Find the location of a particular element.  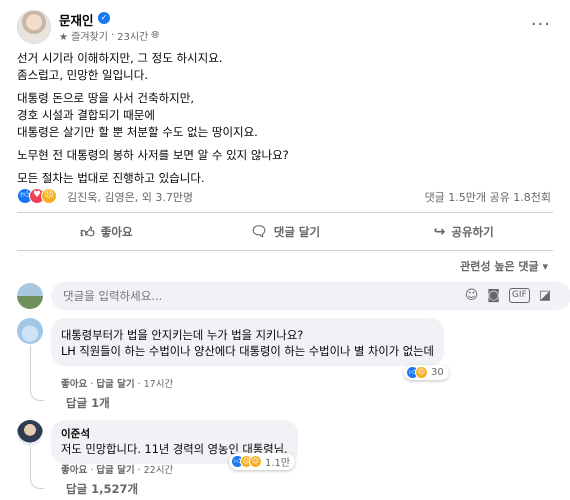

more-icon: ··· is located at coordinates (541, 24).